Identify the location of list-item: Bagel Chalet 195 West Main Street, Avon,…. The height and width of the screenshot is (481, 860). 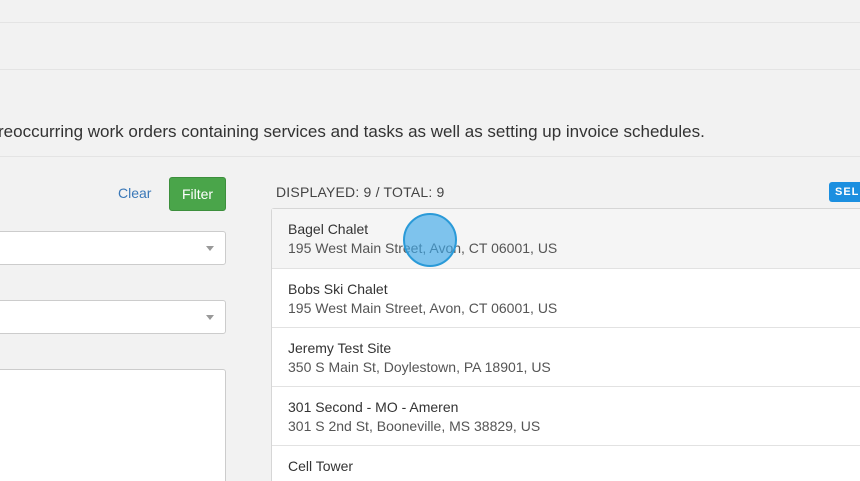
(566, 239).